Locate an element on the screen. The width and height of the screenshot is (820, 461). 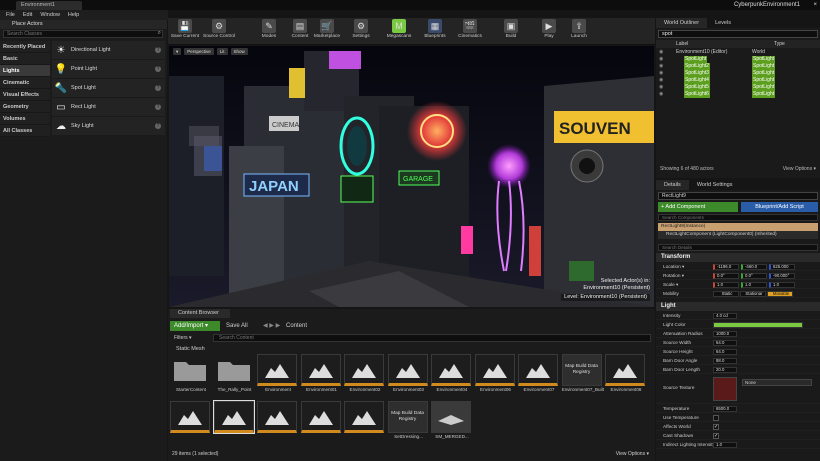
asset-tile: Environment06 is located at coordinates (495, 377).